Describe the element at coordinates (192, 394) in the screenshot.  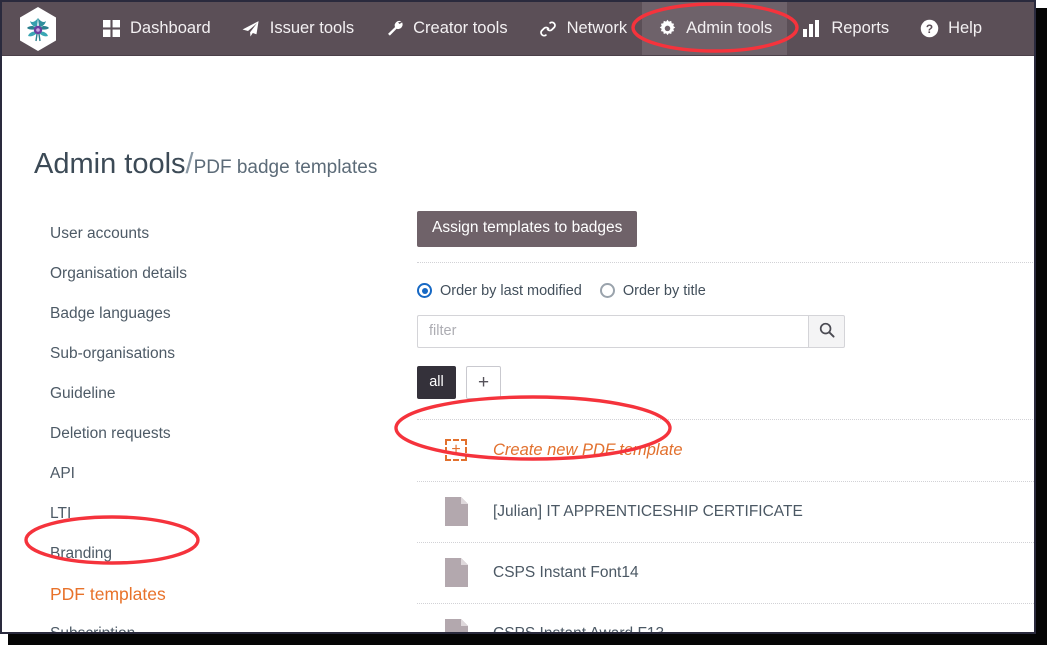
I see `sidebar-item-guideline: Guideline` at that location.